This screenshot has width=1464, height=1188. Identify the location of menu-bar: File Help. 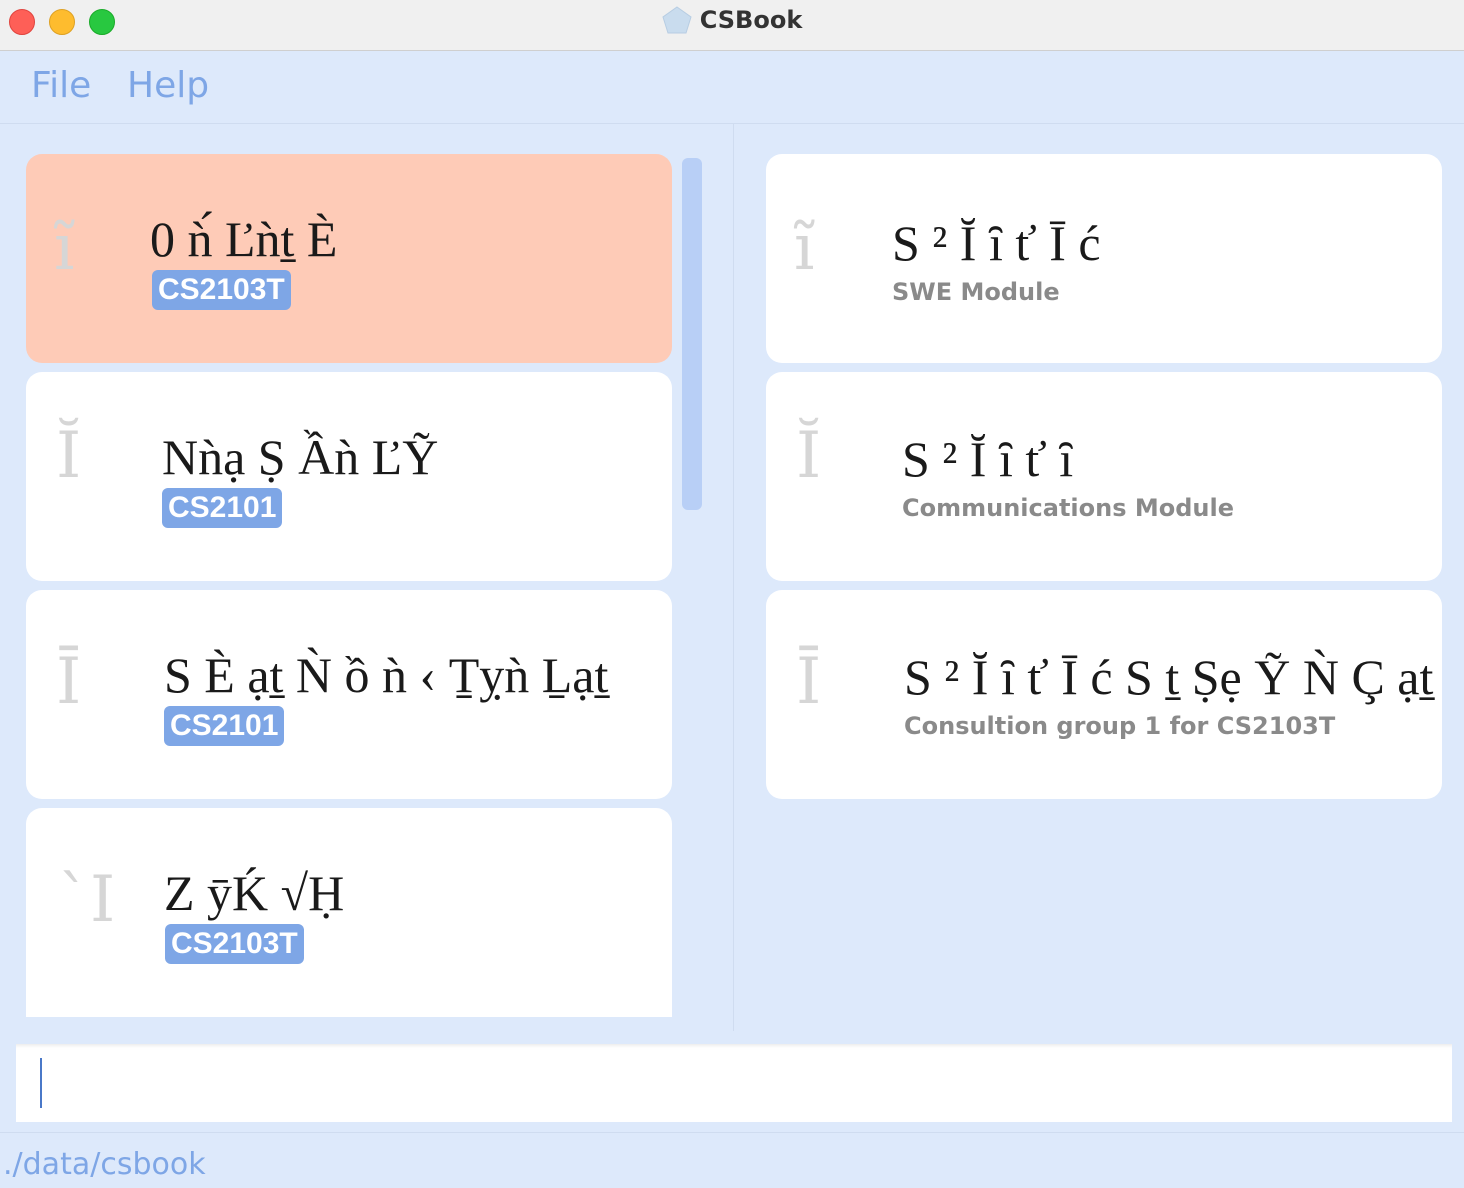
(732, 87).